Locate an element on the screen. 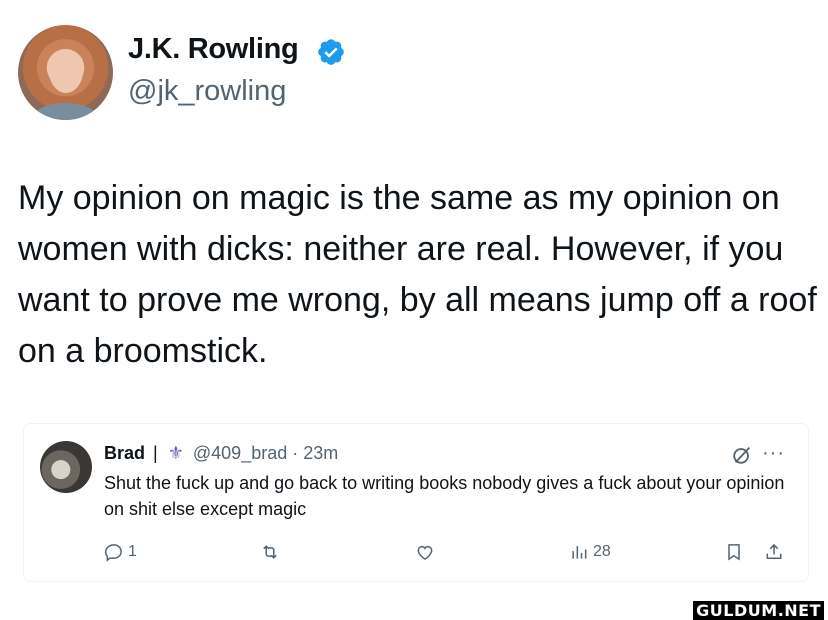  author-avatar is located at coordinates (65, 72).